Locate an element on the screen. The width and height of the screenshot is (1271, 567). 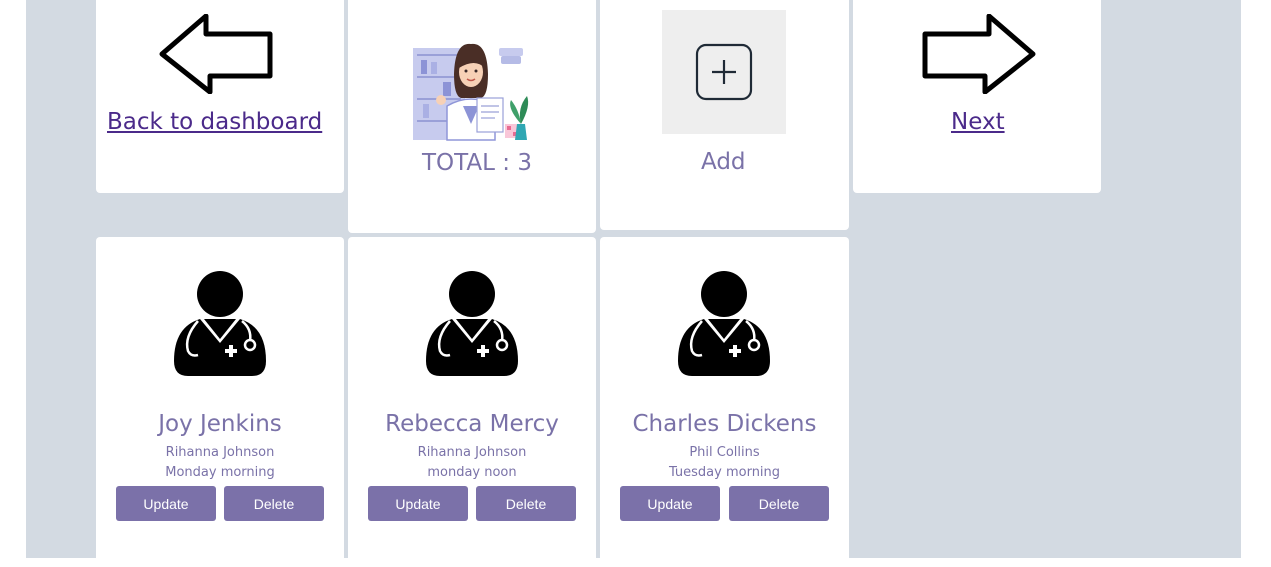
next-card: Next is located at coordinates (977, 96).